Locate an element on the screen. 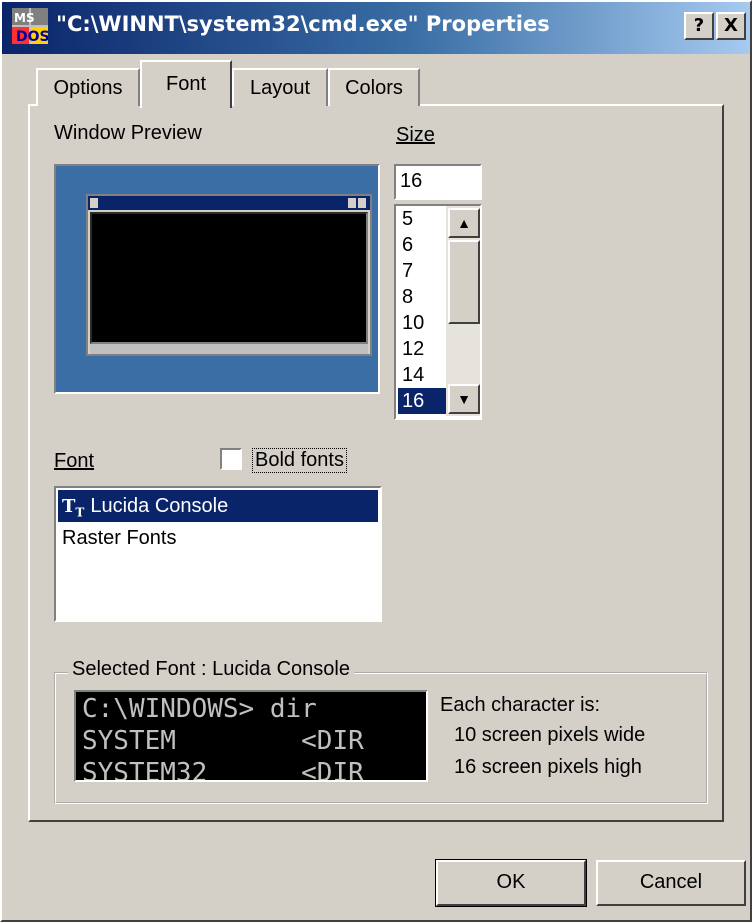 Image resolution: width=752 pixels, height=922 pixels. svg-text: MS is located at coordinates (24, 18).